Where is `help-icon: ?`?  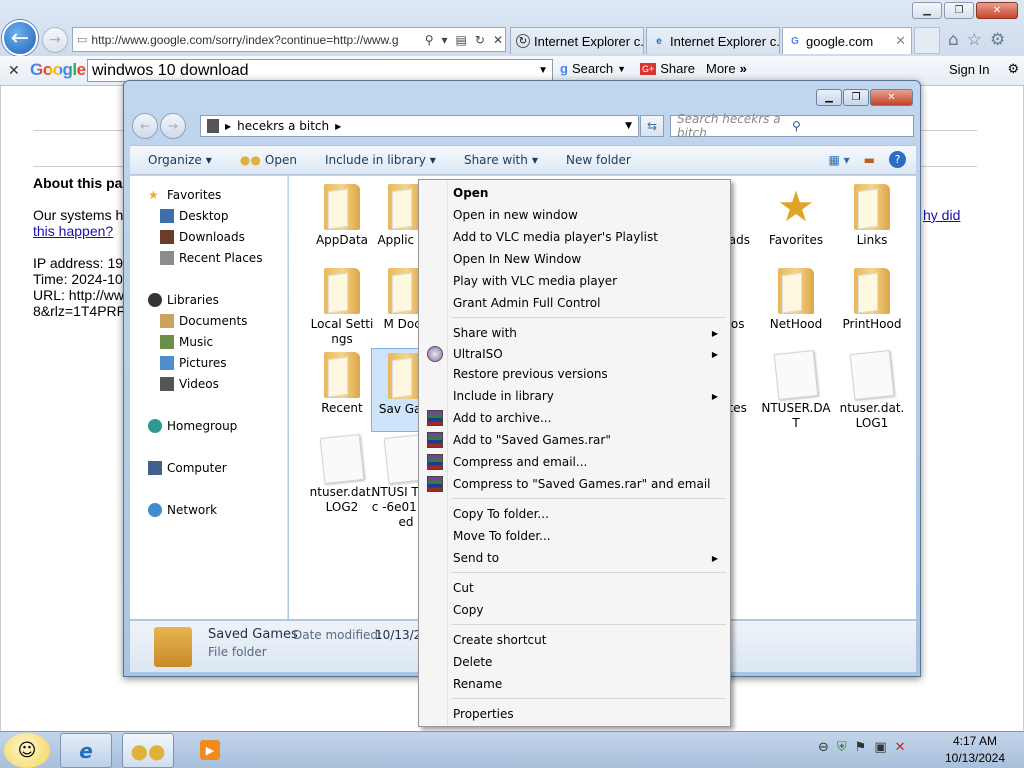 help-icon: ? is located at coordinates (897, 159).